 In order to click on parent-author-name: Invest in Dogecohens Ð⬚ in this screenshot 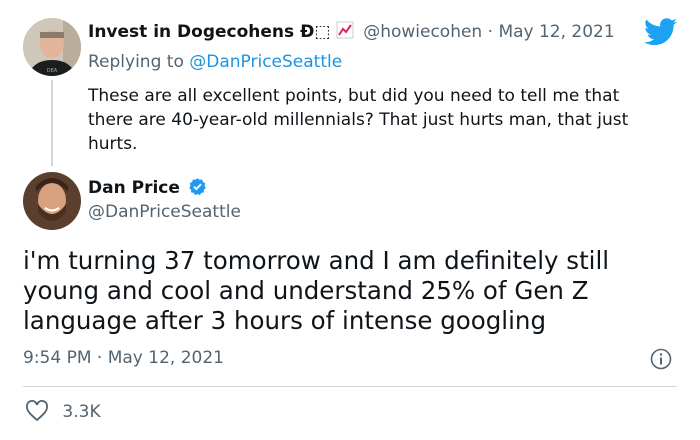, I will do `click(209, 32)`.